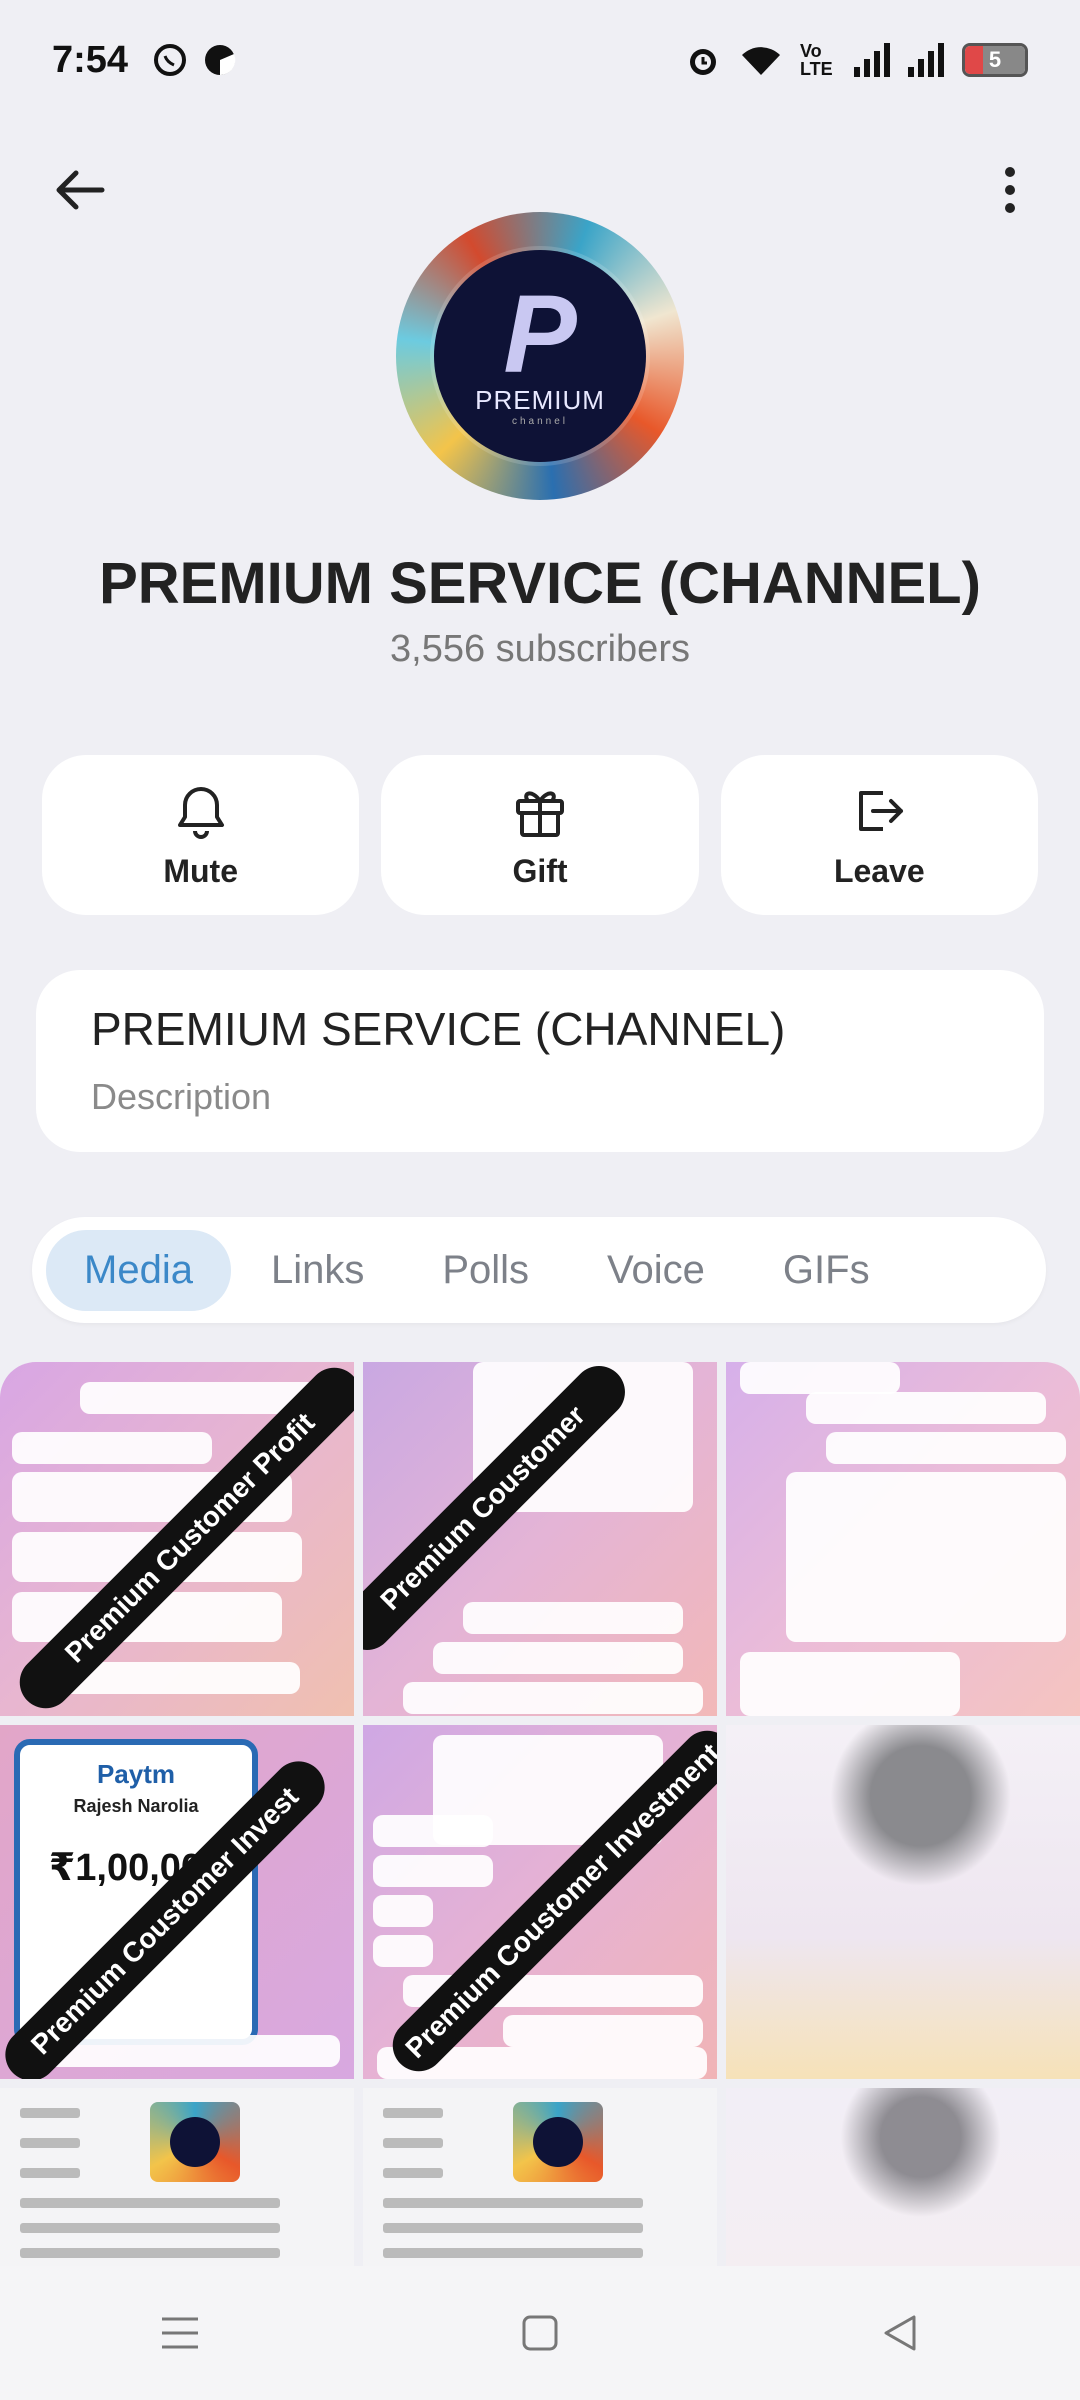 This screenshot has height=2400, width=1080. What do you see at coordinates (540, 870) in the screenshot?
I see `gift-label: Gift` at bounding box center [540, 870].